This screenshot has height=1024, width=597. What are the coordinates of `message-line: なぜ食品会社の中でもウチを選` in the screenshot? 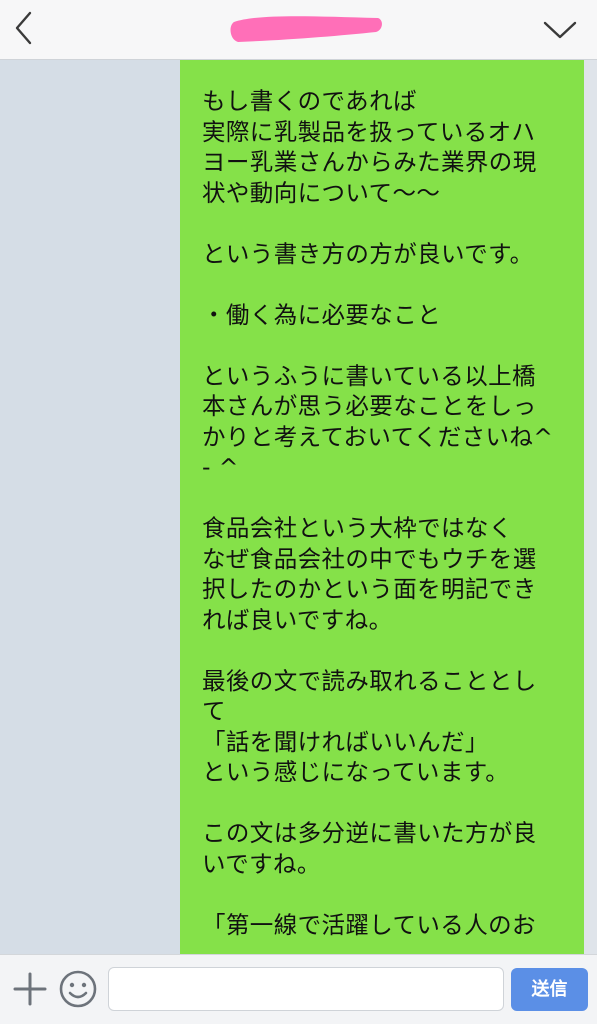 It's located at (369, 558).